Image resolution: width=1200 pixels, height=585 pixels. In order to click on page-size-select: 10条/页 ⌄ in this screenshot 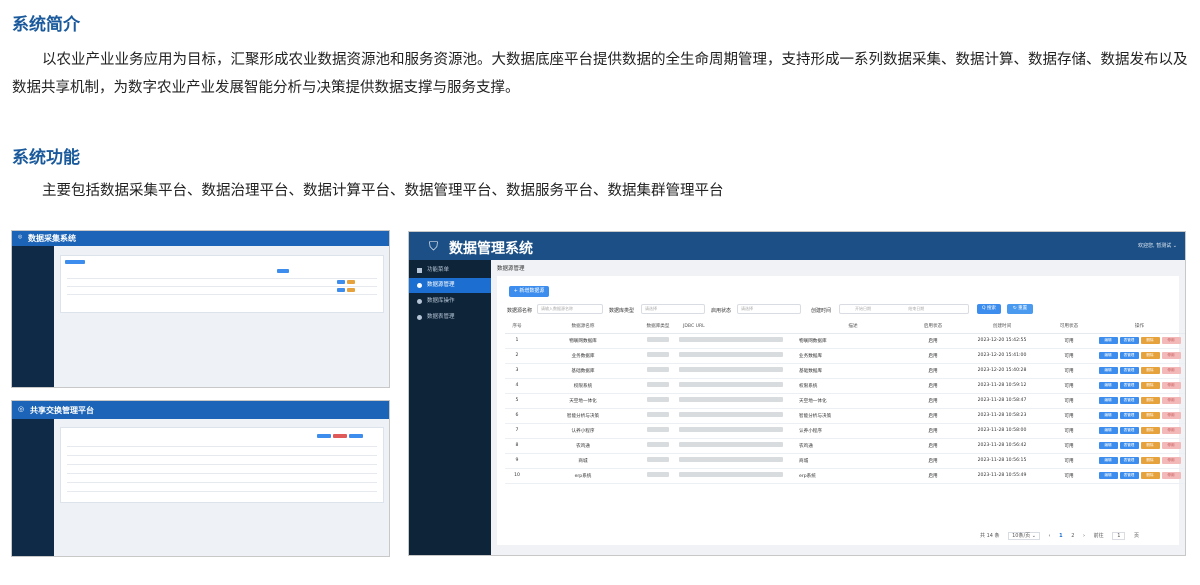, I will do `click(1024, 536)`.